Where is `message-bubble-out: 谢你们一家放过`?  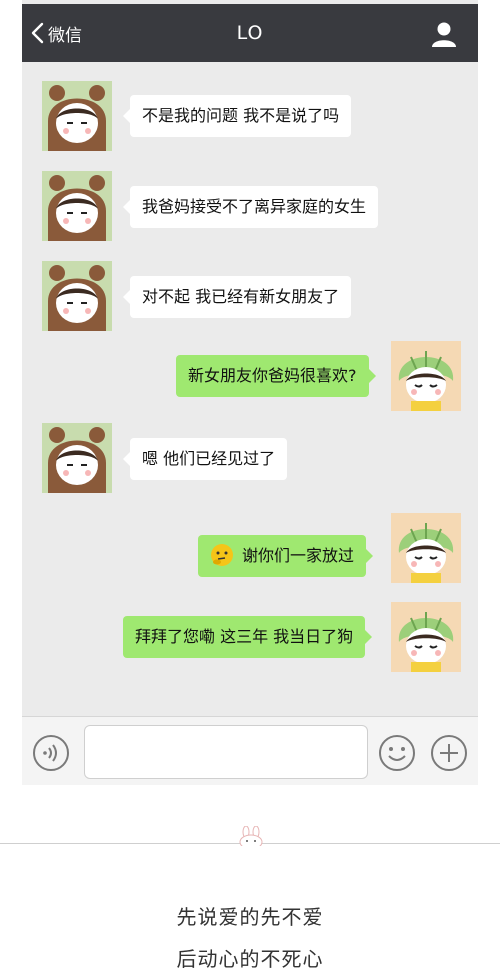
message-bubble-out: 谢你们一家放过 is located at coordinates (286, 556).